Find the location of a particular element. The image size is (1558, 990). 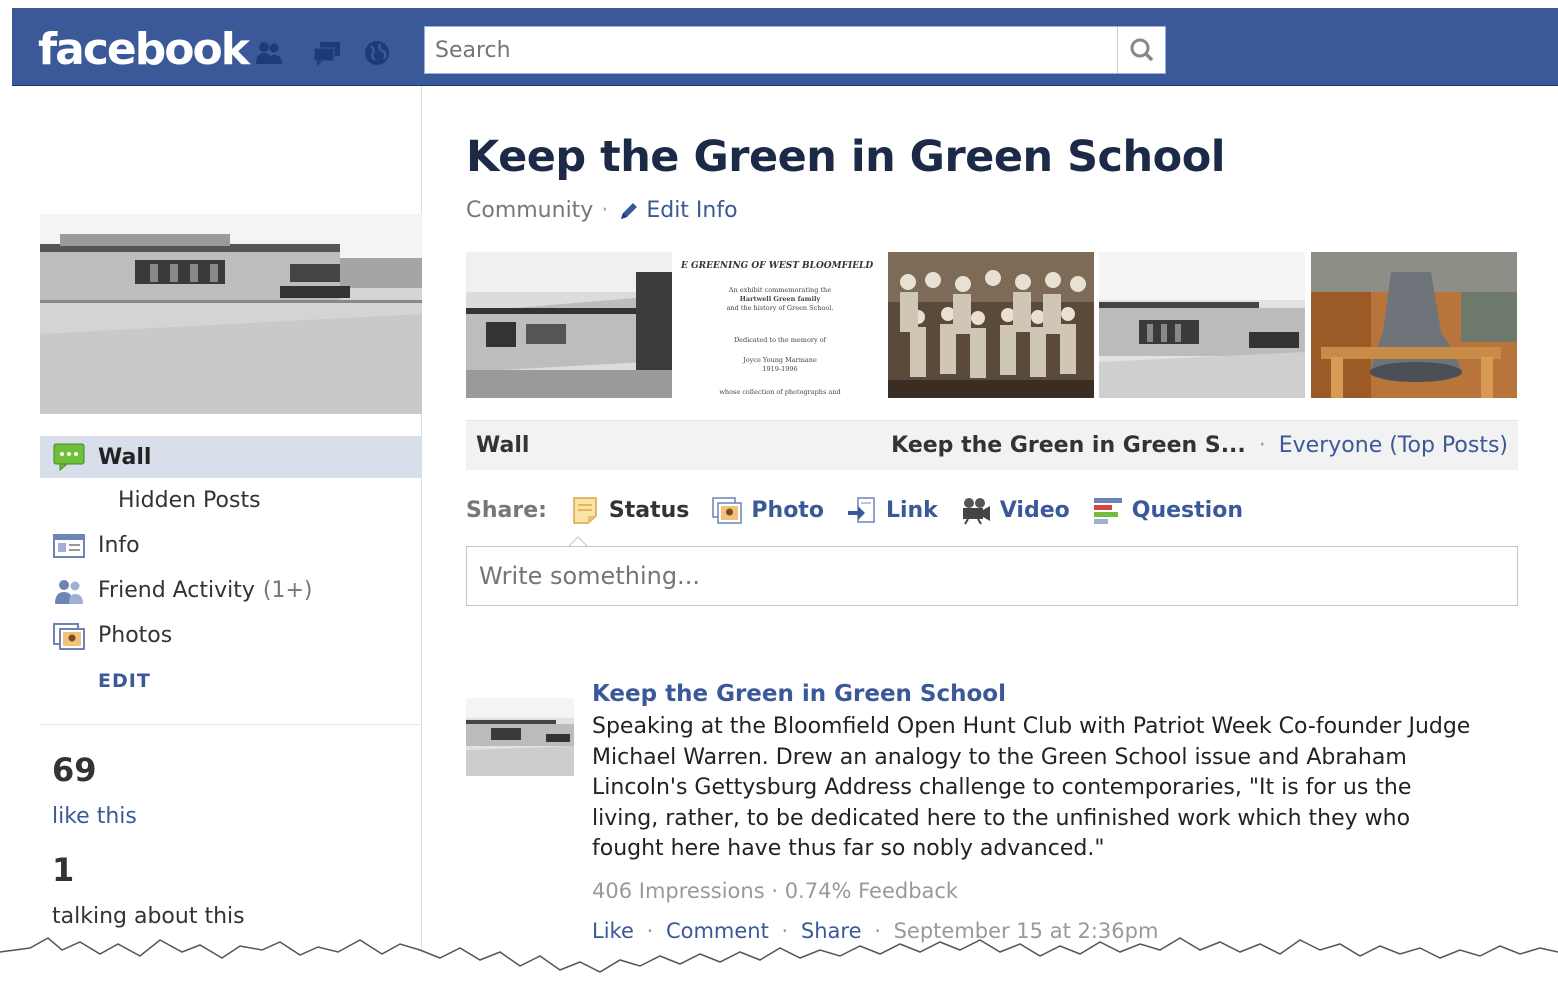

post-author-thumbnail is located at coordinates (520, 737).